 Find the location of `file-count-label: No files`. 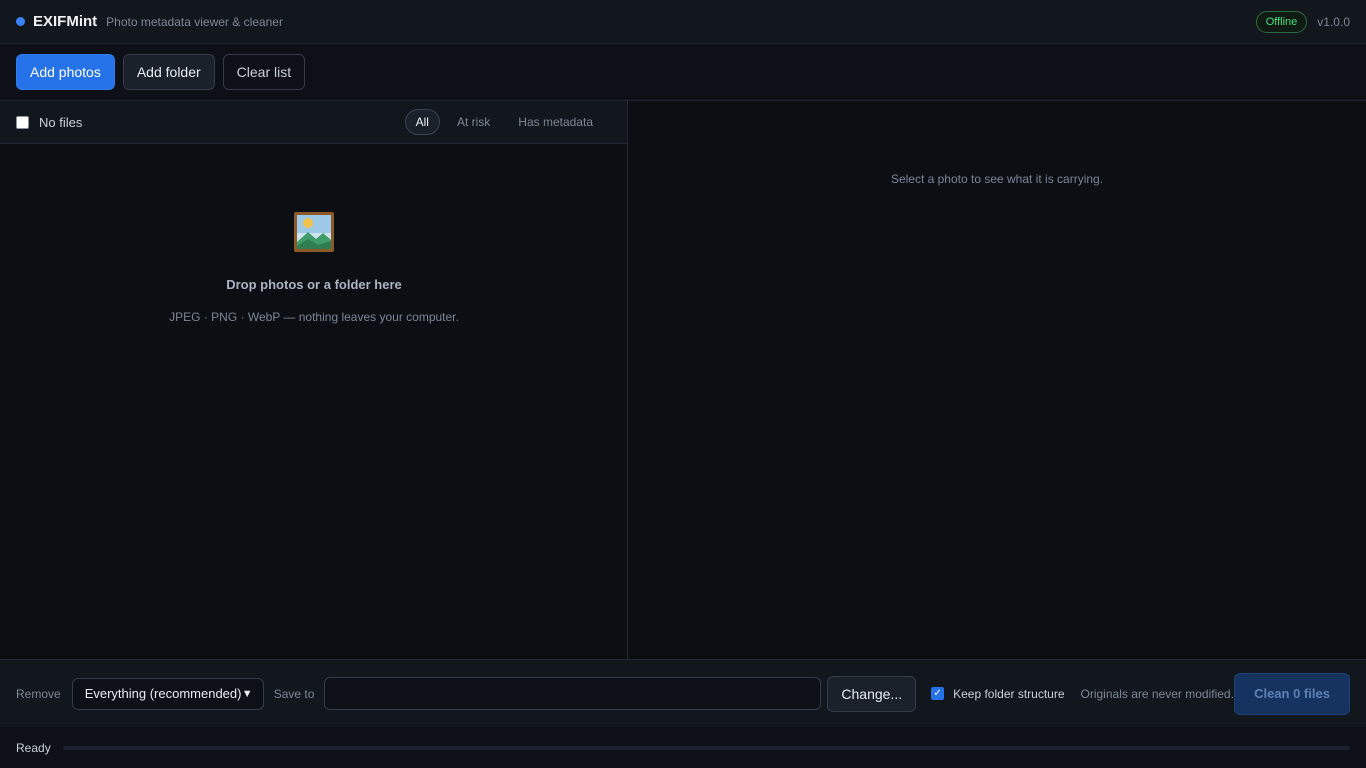

file-count-label: No files is located at coordinates (61, 122).